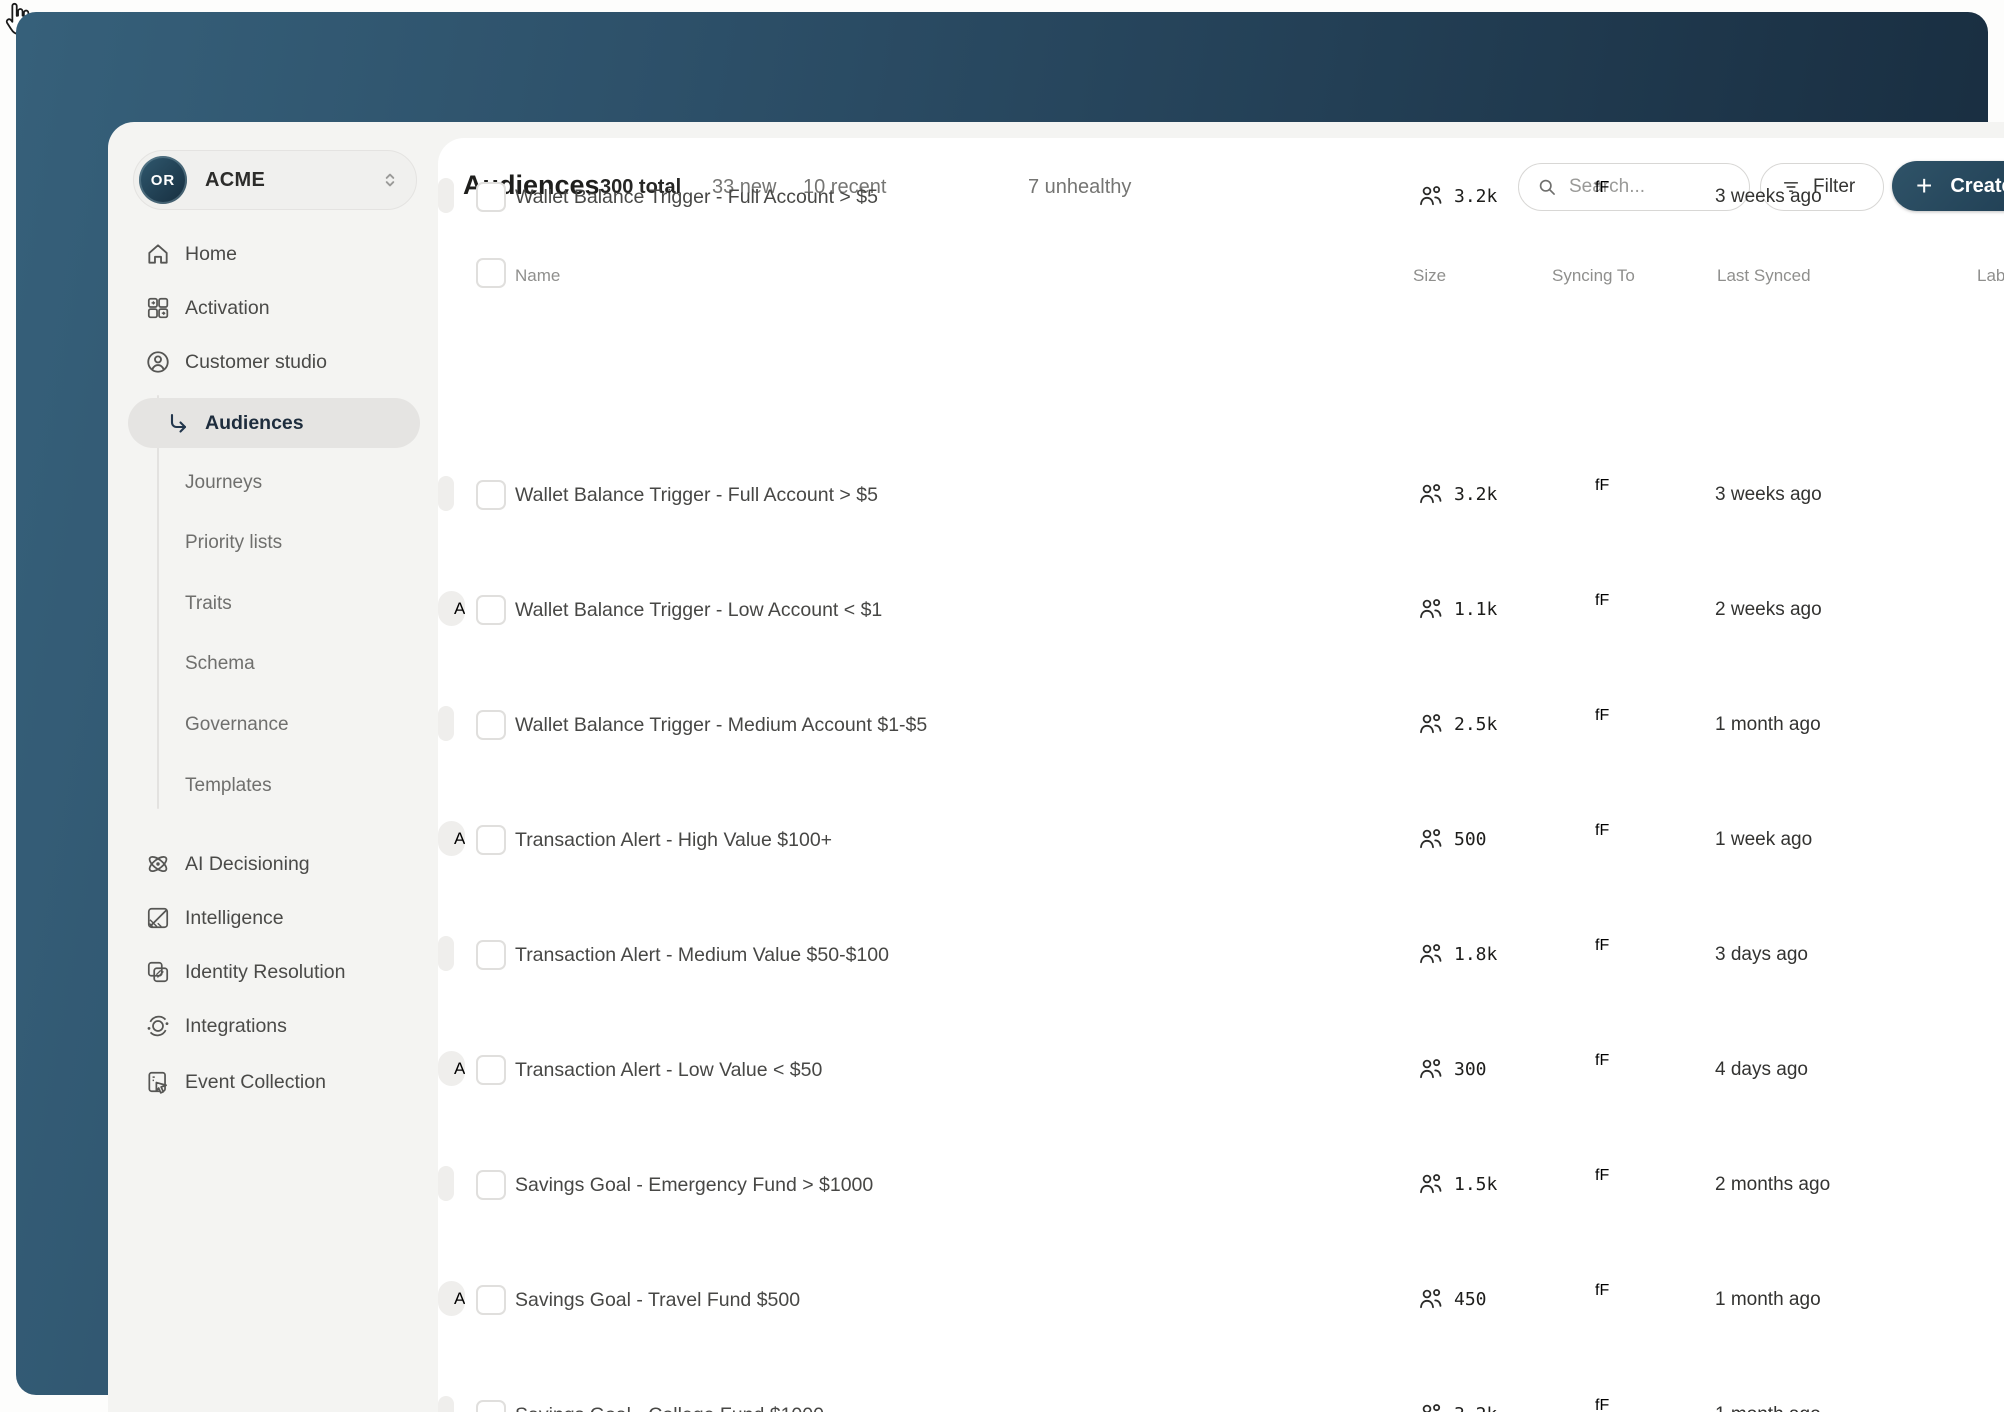  I want to click on sidebar-item-home: Home, so click(273, 254).